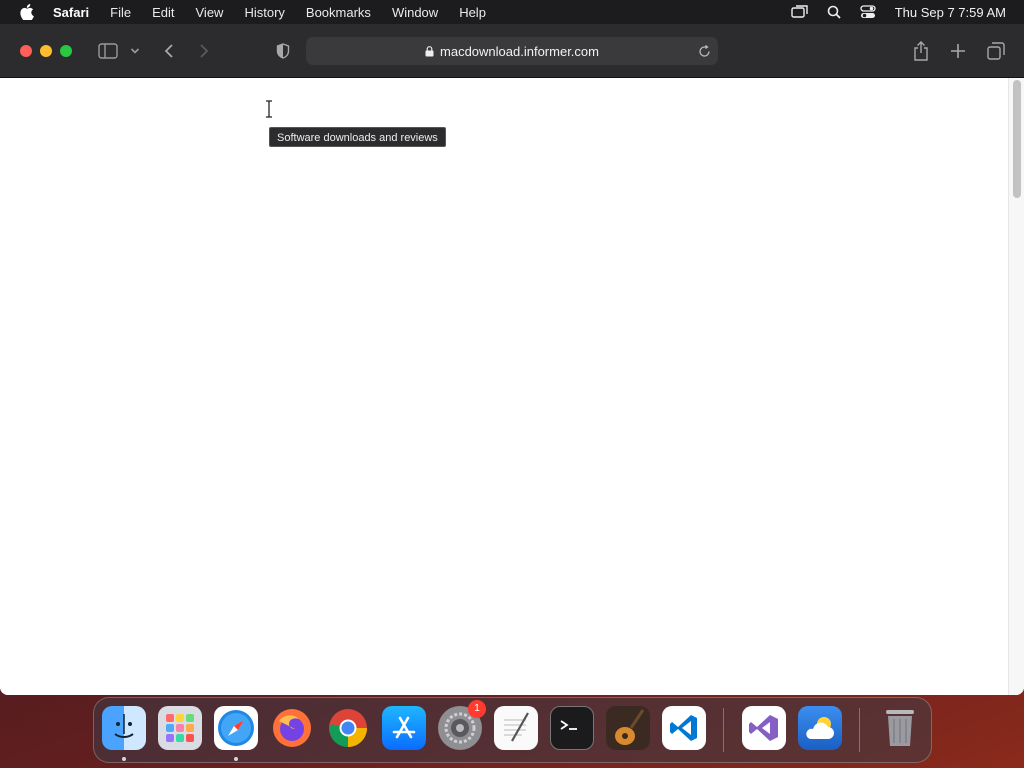  Describe the element at coordinates (572, 728) in the screenshot. I see `terminal-icon` at that location.